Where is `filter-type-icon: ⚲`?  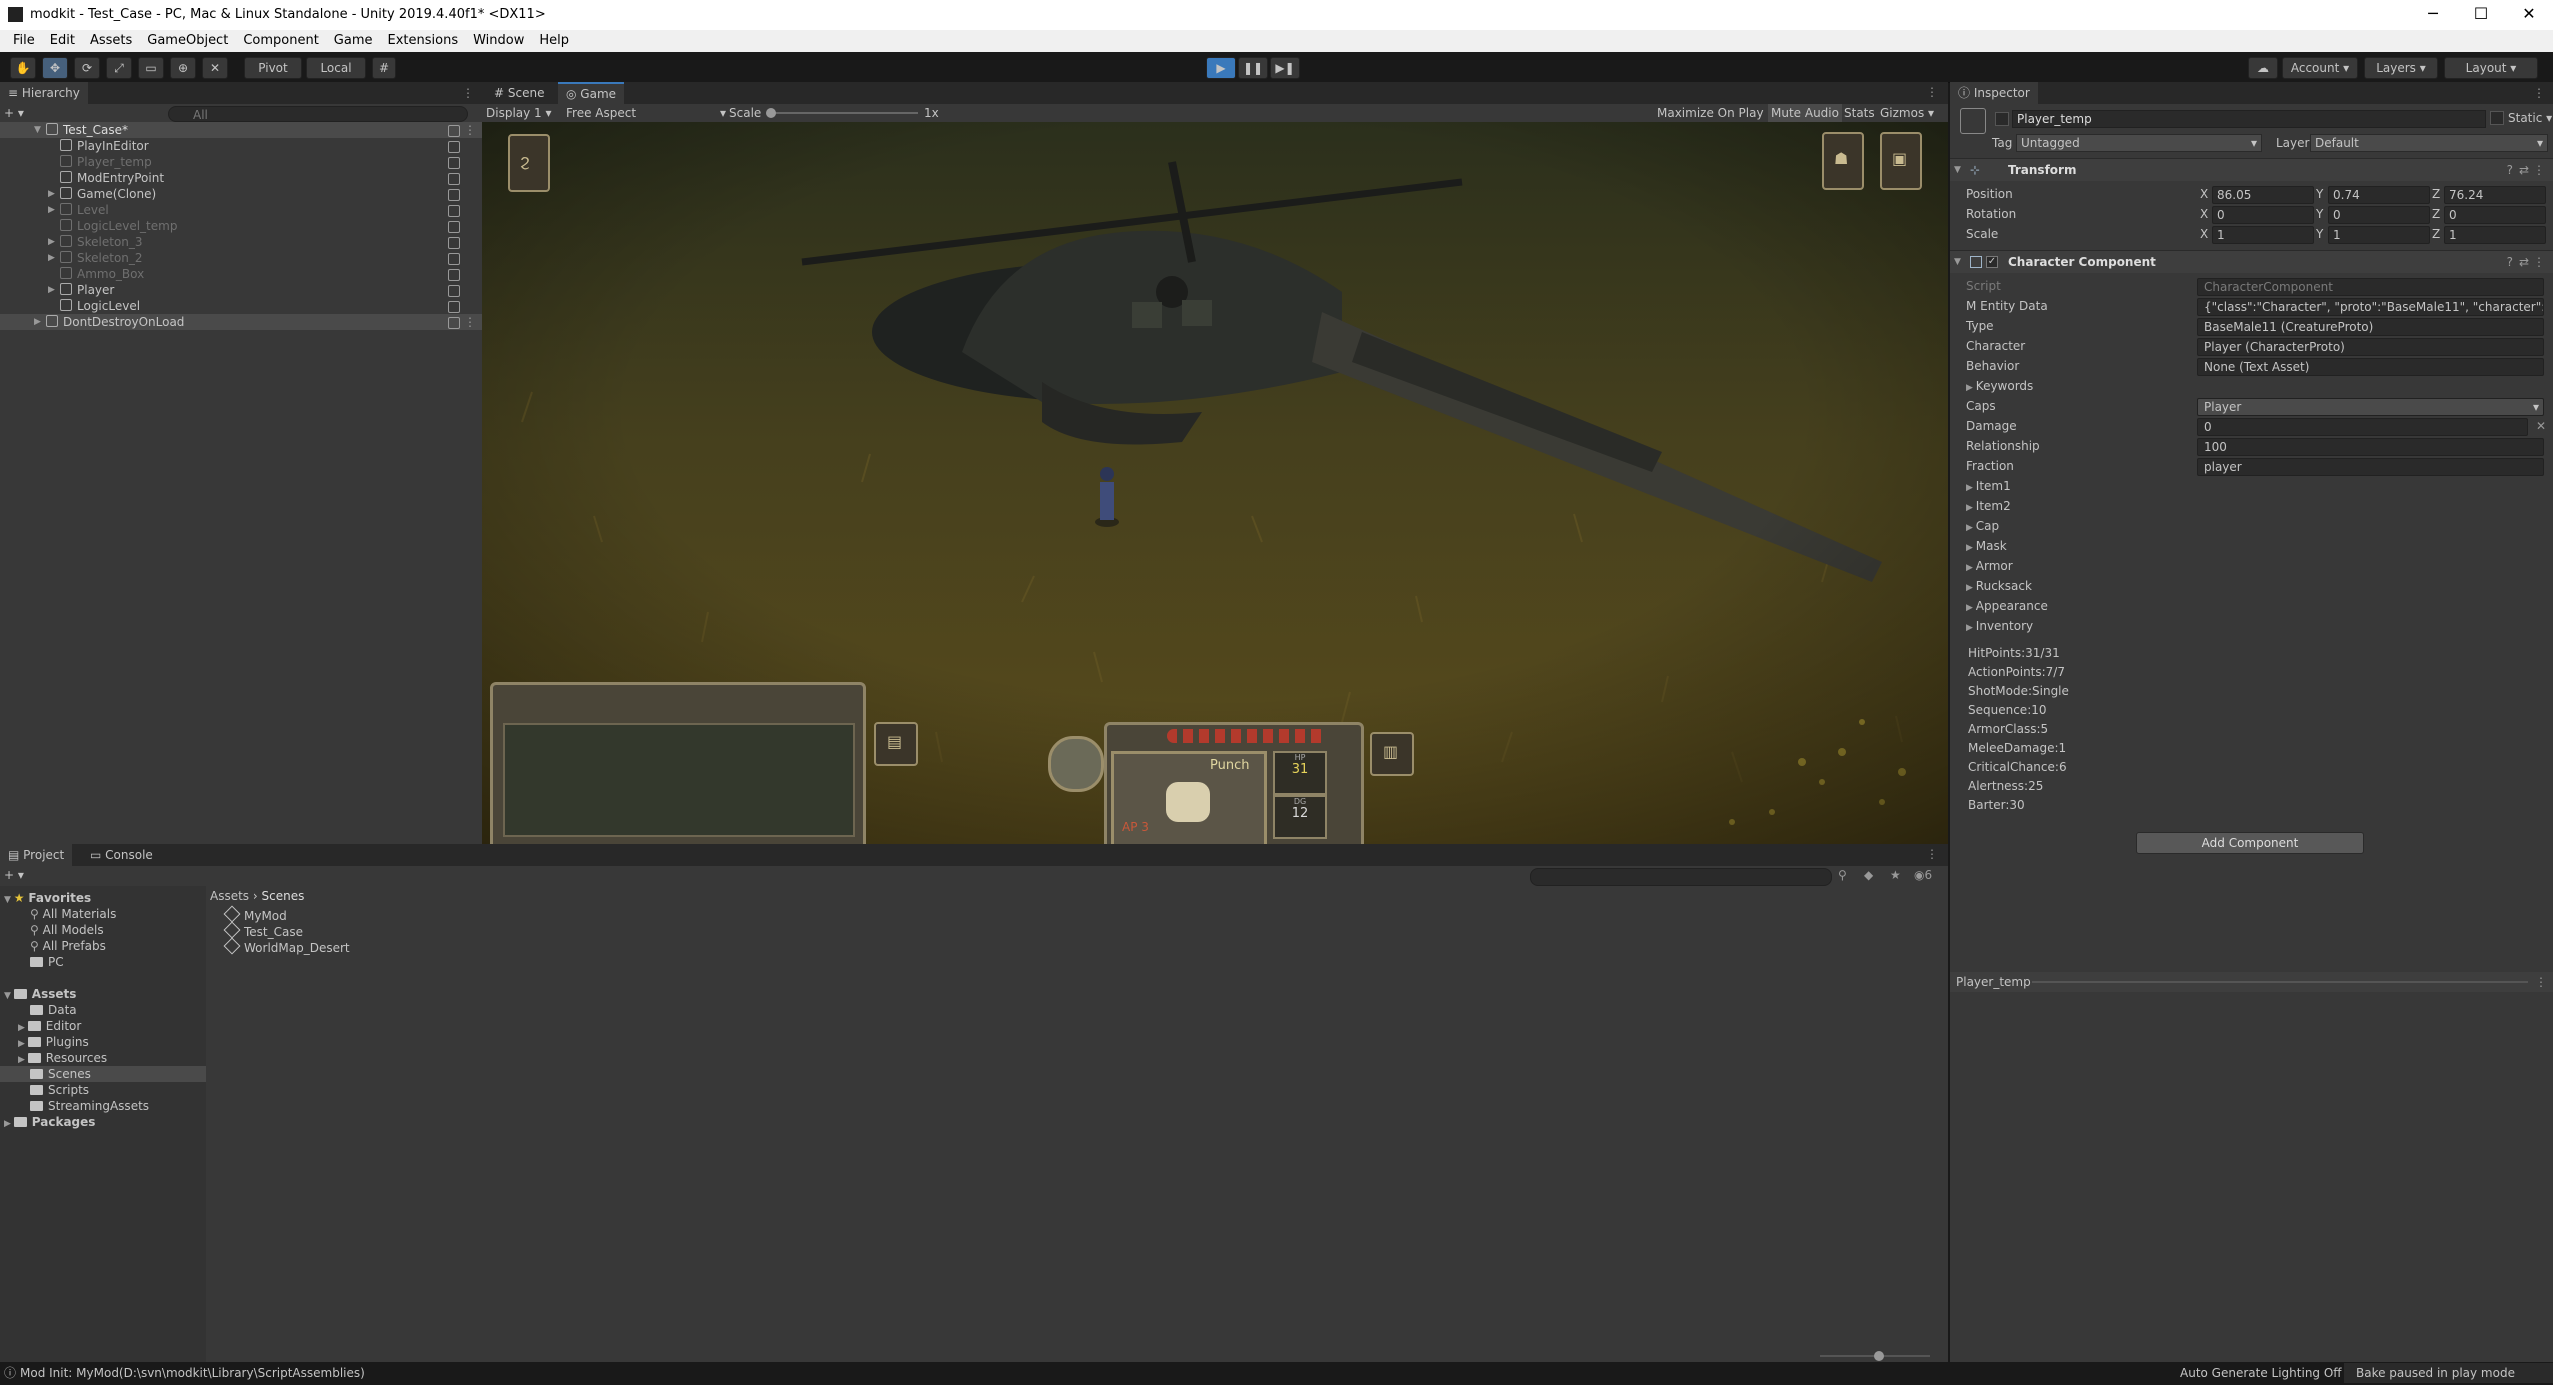 filter-type-icon: ⚲ is located at coordinates (1842, 875).